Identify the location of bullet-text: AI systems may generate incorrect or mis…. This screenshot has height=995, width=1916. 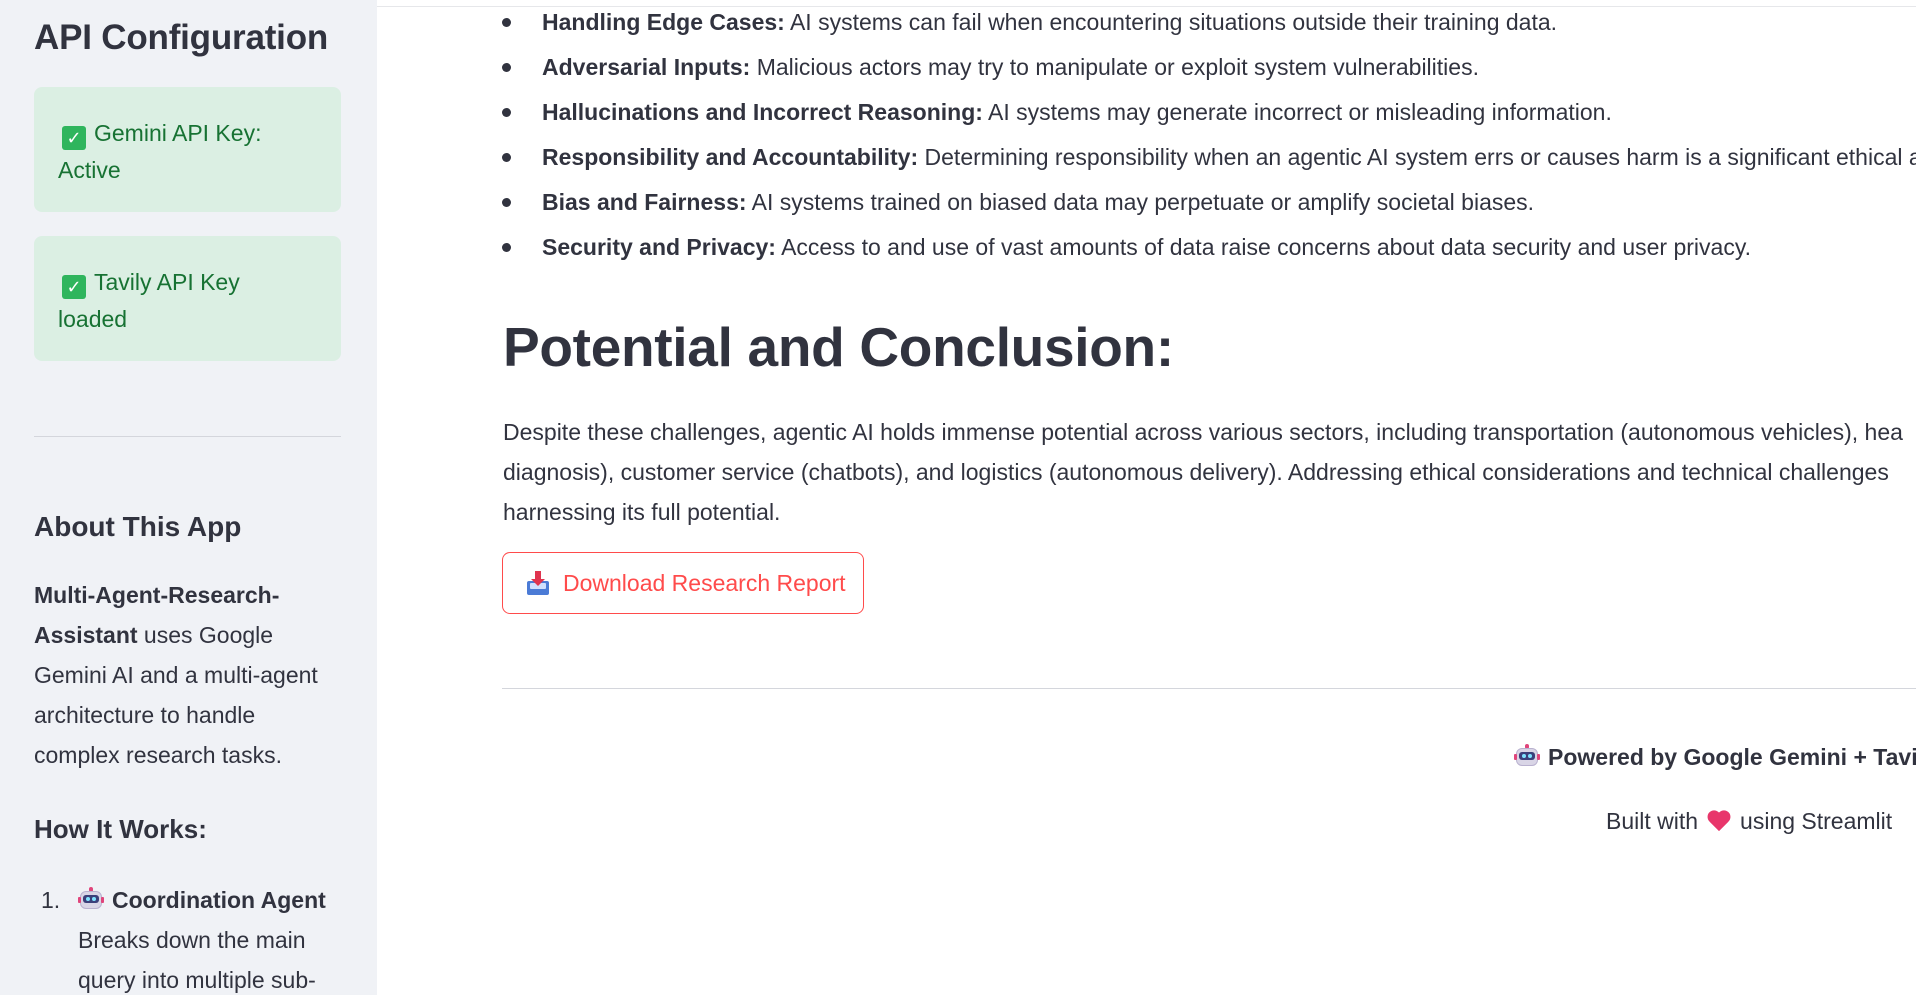
(1297, 112).